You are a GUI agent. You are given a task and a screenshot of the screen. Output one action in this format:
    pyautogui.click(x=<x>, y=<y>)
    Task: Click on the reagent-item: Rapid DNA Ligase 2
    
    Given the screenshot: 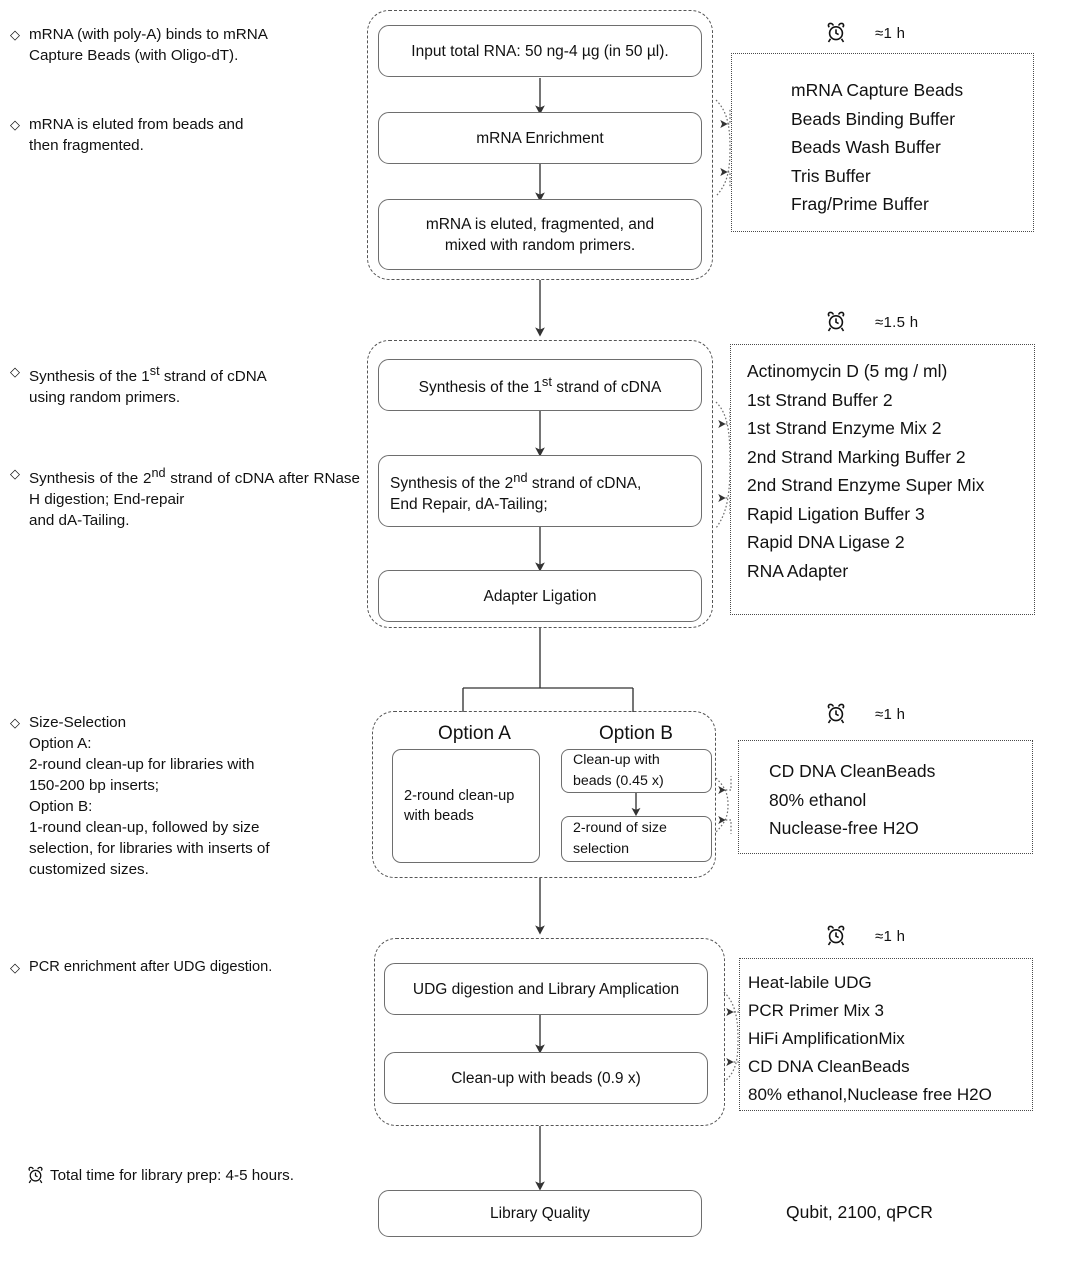 What is the action you would take?
    pyautogui.click(x=826, y=542)
    